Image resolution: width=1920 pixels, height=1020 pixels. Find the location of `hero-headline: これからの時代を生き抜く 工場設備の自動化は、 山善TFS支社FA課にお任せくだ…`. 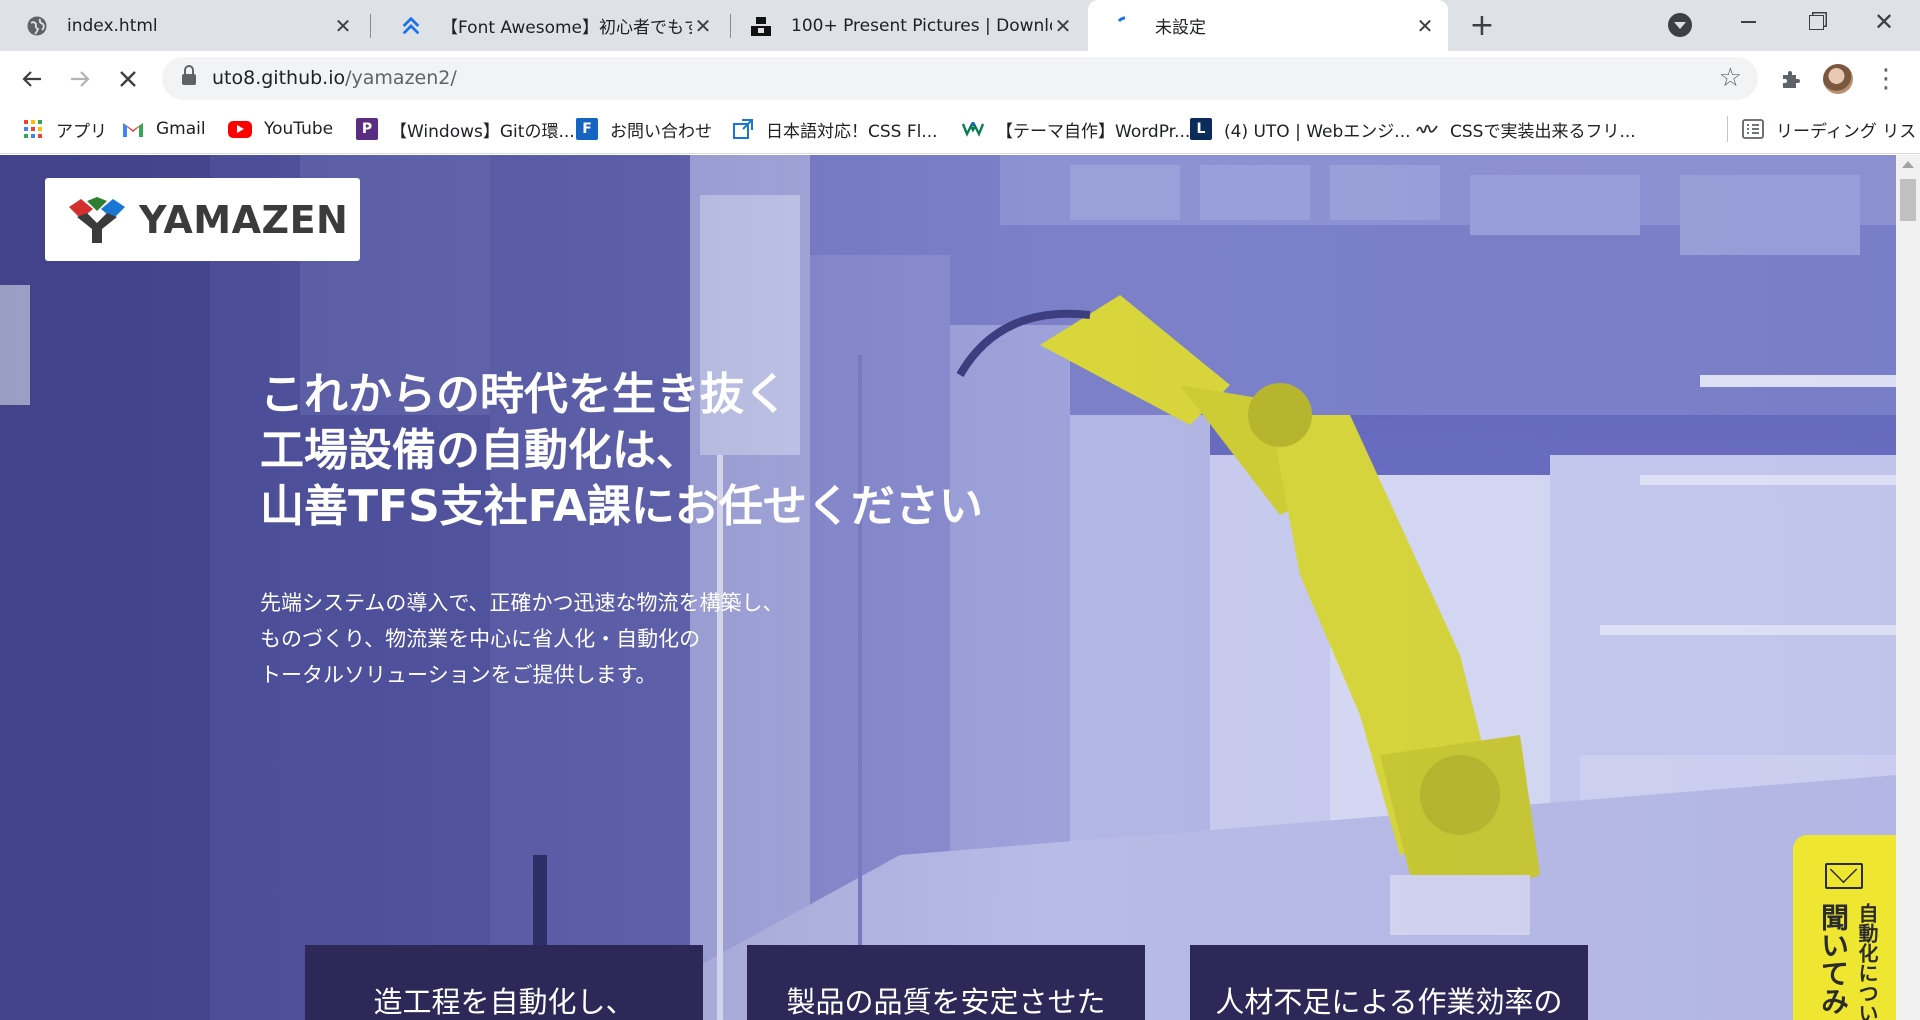

hero-headline: これからの時代を生き抜く 工場設備の自動化は、 山善TFS支社FA課にお任せくだ… is located at coordinates (621, 451).